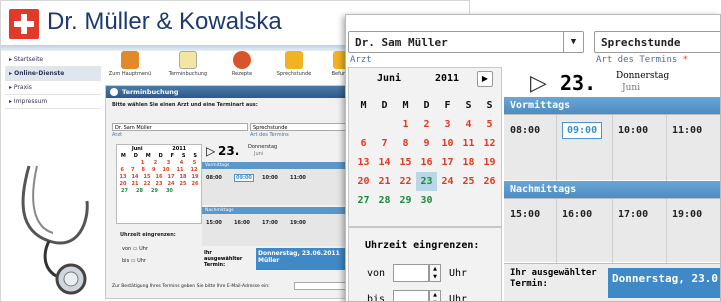  Describe the element at coordinates (612, 147) in the screenshot. I see `morning-slots: 08:00 09:00 10:00 11:00` at that location.